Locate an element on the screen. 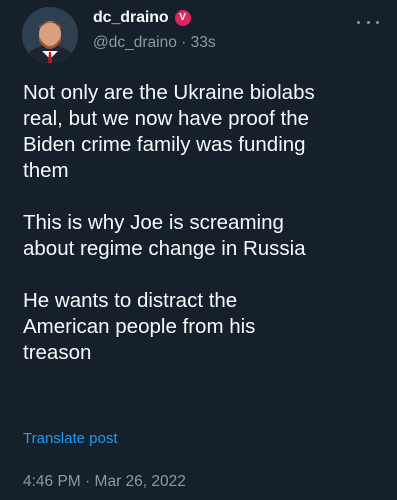  tweet-line: This is why Joe is screaming is located at coordinates (153, 222).